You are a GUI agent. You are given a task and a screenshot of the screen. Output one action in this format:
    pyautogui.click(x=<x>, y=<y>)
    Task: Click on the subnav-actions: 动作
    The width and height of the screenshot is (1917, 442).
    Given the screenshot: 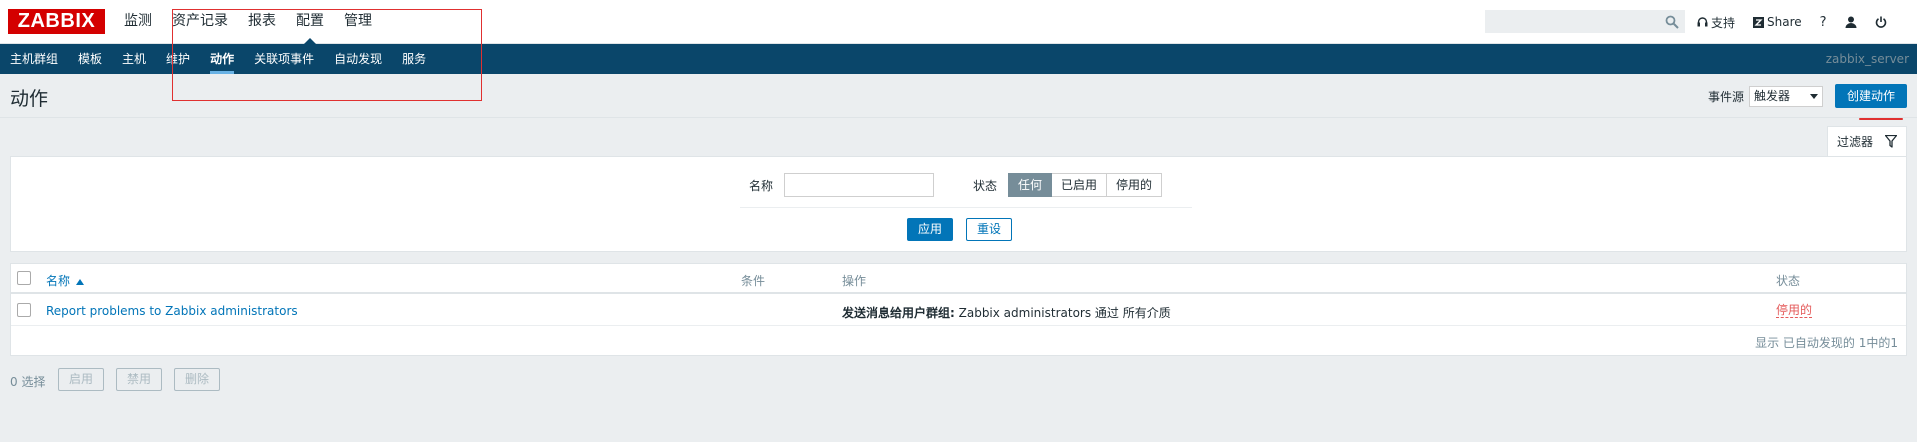 What is the action you would take?
    pyautogui.click(x=222, y=59)
    